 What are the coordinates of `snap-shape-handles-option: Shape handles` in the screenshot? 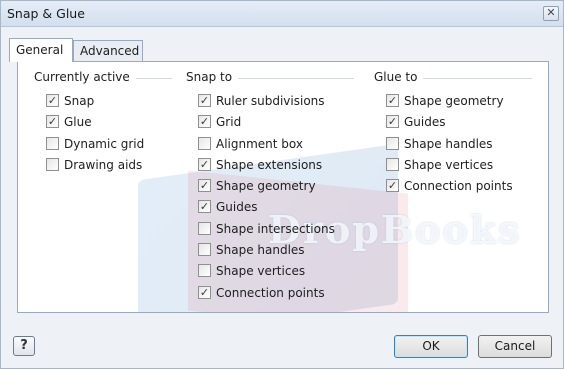 It's located at (276, 250).